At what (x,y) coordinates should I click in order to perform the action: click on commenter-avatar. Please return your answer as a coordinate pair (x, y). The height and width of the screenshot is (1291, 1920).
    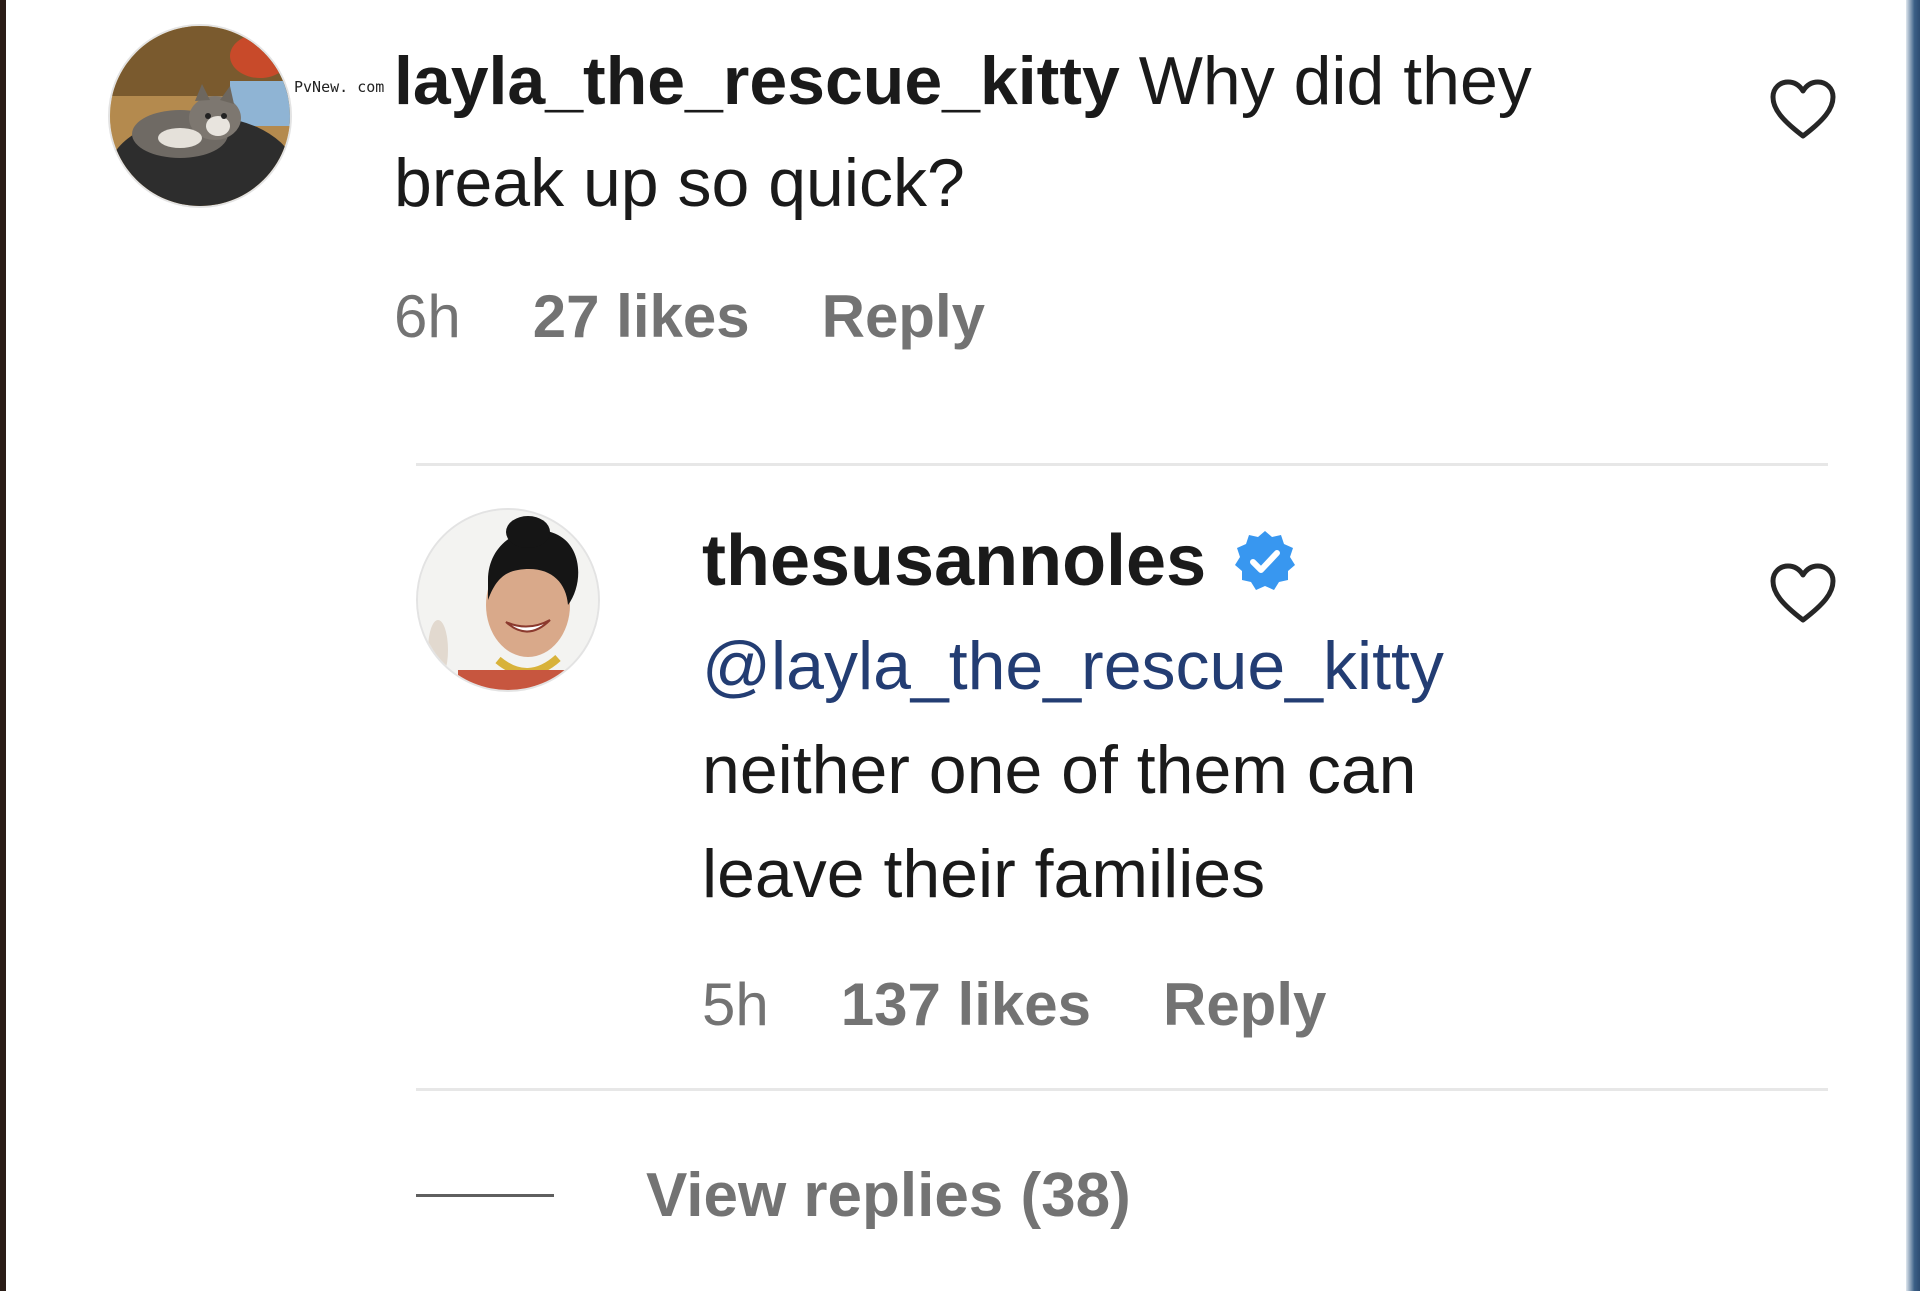
    Looking at the image, I should click on (200, 116).